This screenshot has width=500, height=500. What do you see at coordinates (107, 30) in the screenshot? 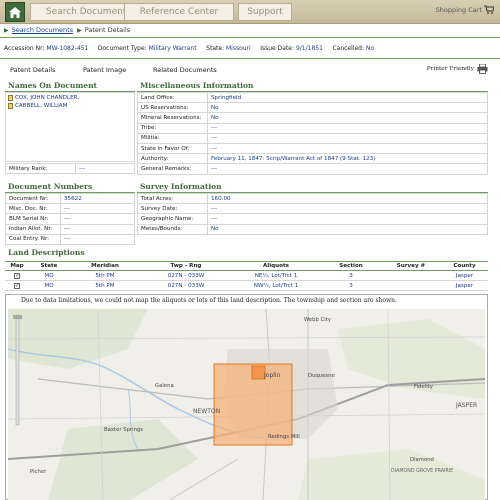
I see `breadcrumb-current: Patent Details` at bounding box center [107, 30].